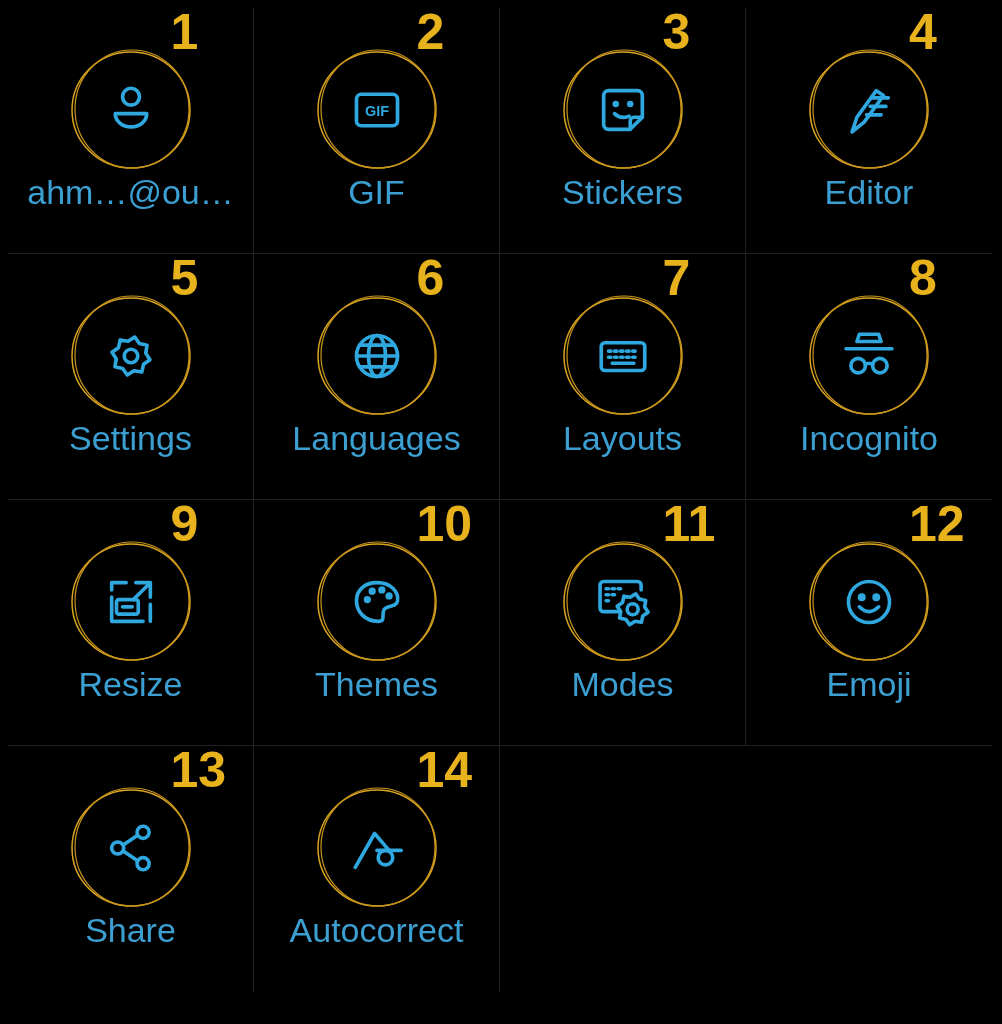 This screenshot has width=1002, height=1024. I want to click on annotation-number: 7, so click(676, 278).